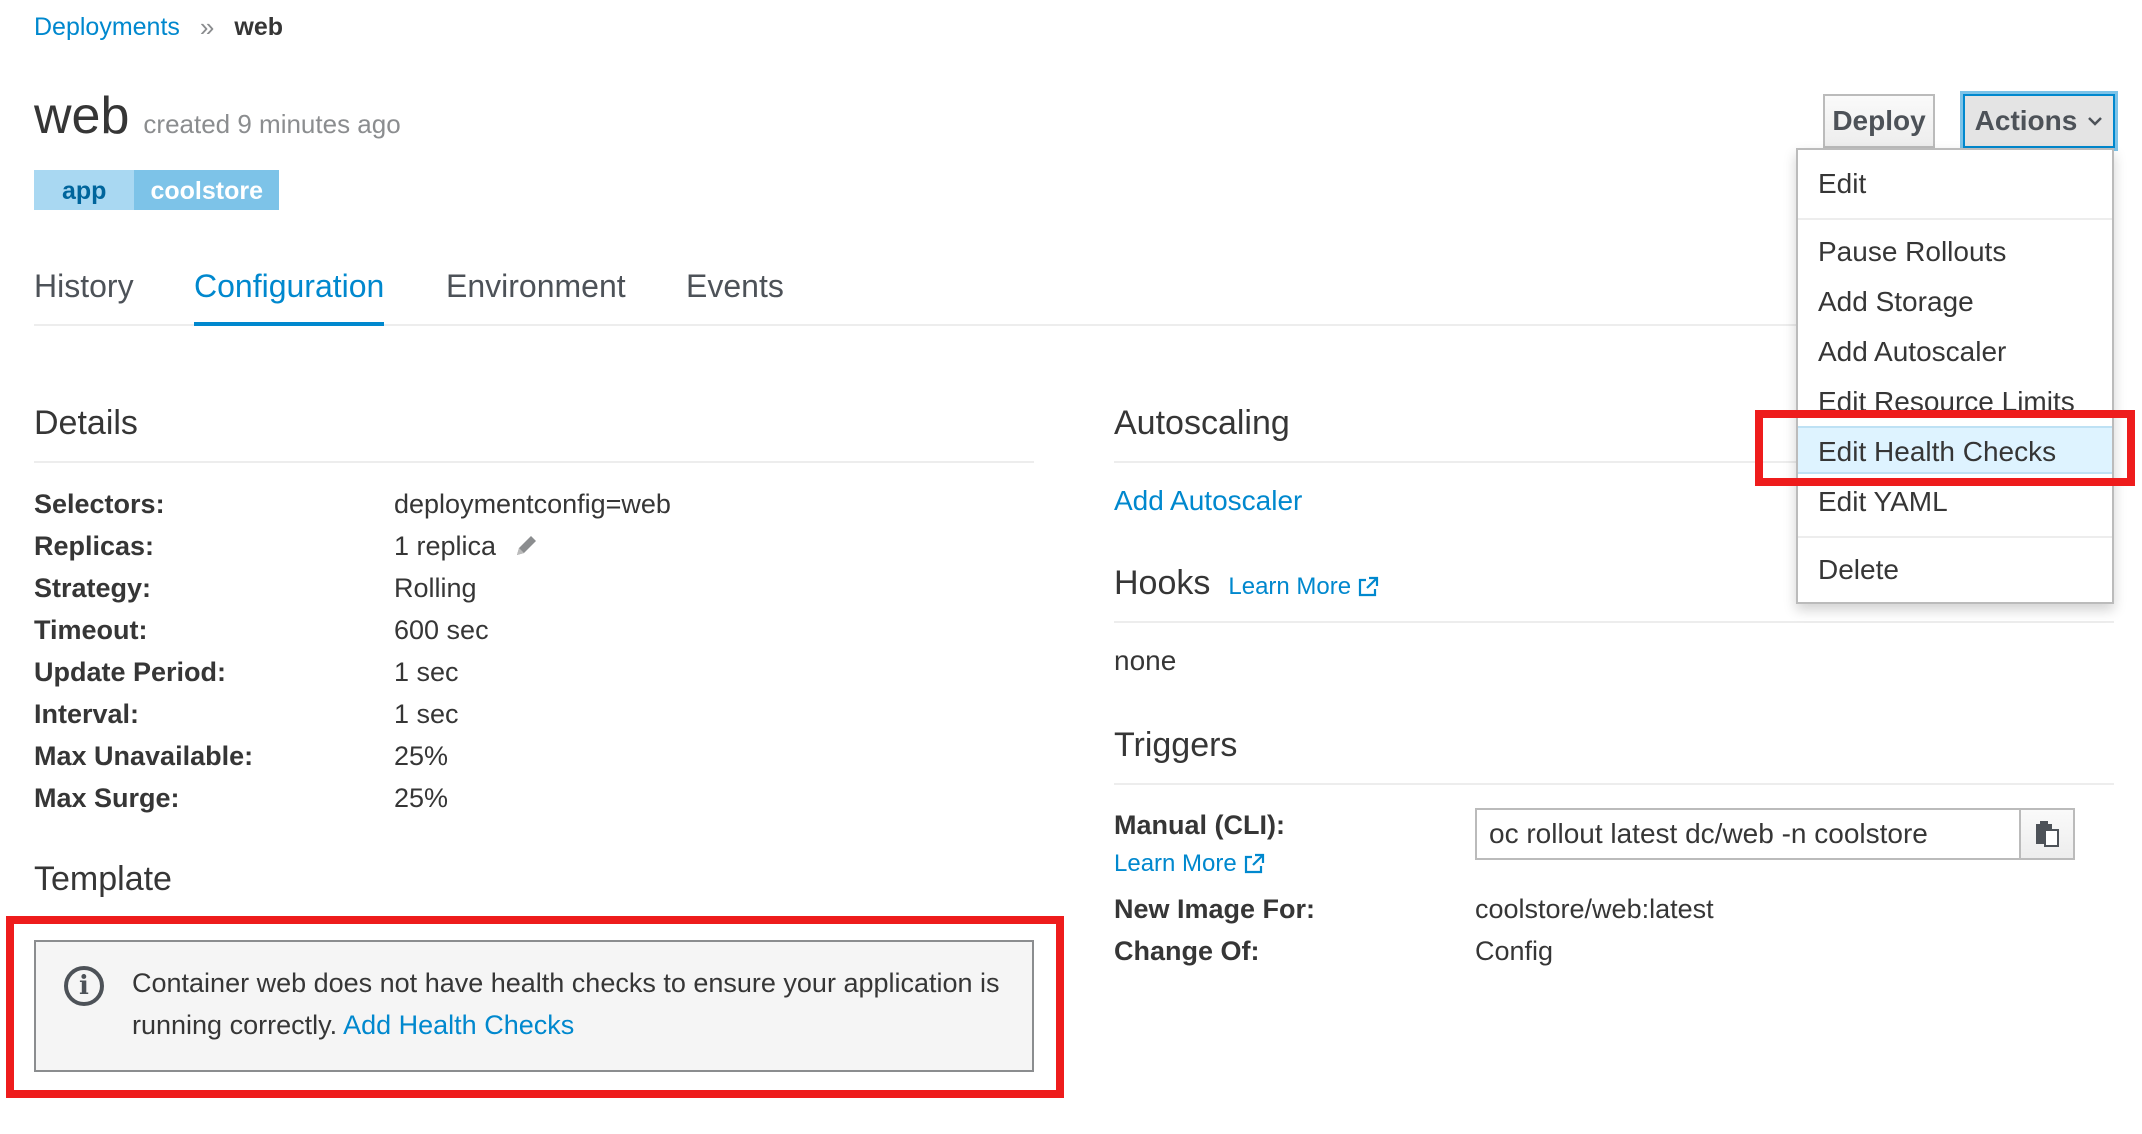 The height and width of the screenshot is (1134, 2142). I want to click on hooks-value: none, so click(1145, 660).